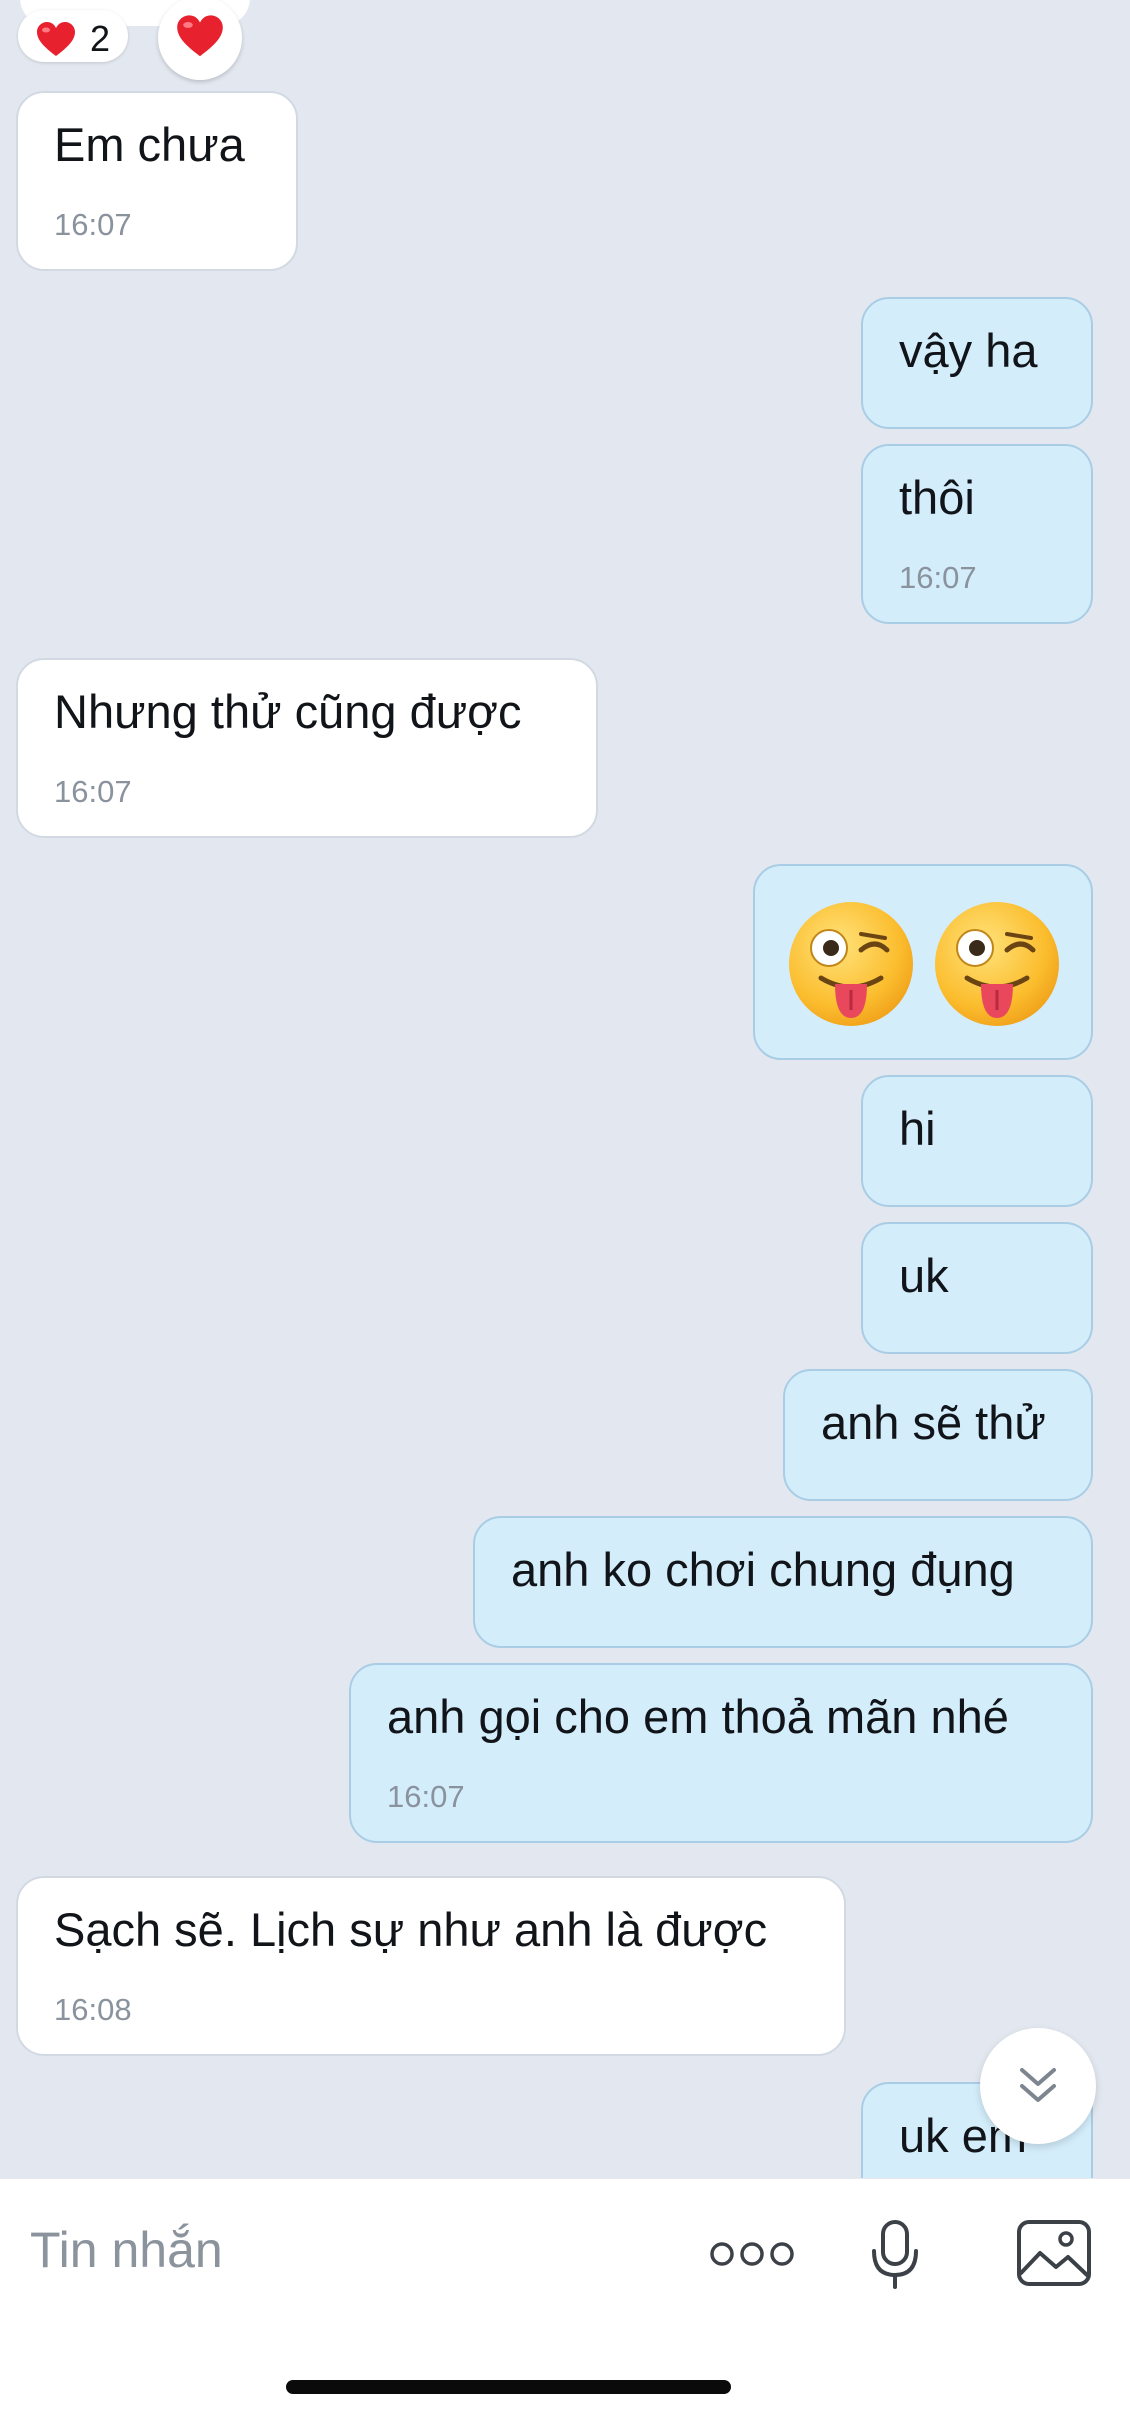 This screenshot has width=1130, height=2425. Describe the element at coordinates (721, 1753) in the screenshot. I see `outgoing-message: anh gọi cho em thoả mãn nhé 16:07` at that location.